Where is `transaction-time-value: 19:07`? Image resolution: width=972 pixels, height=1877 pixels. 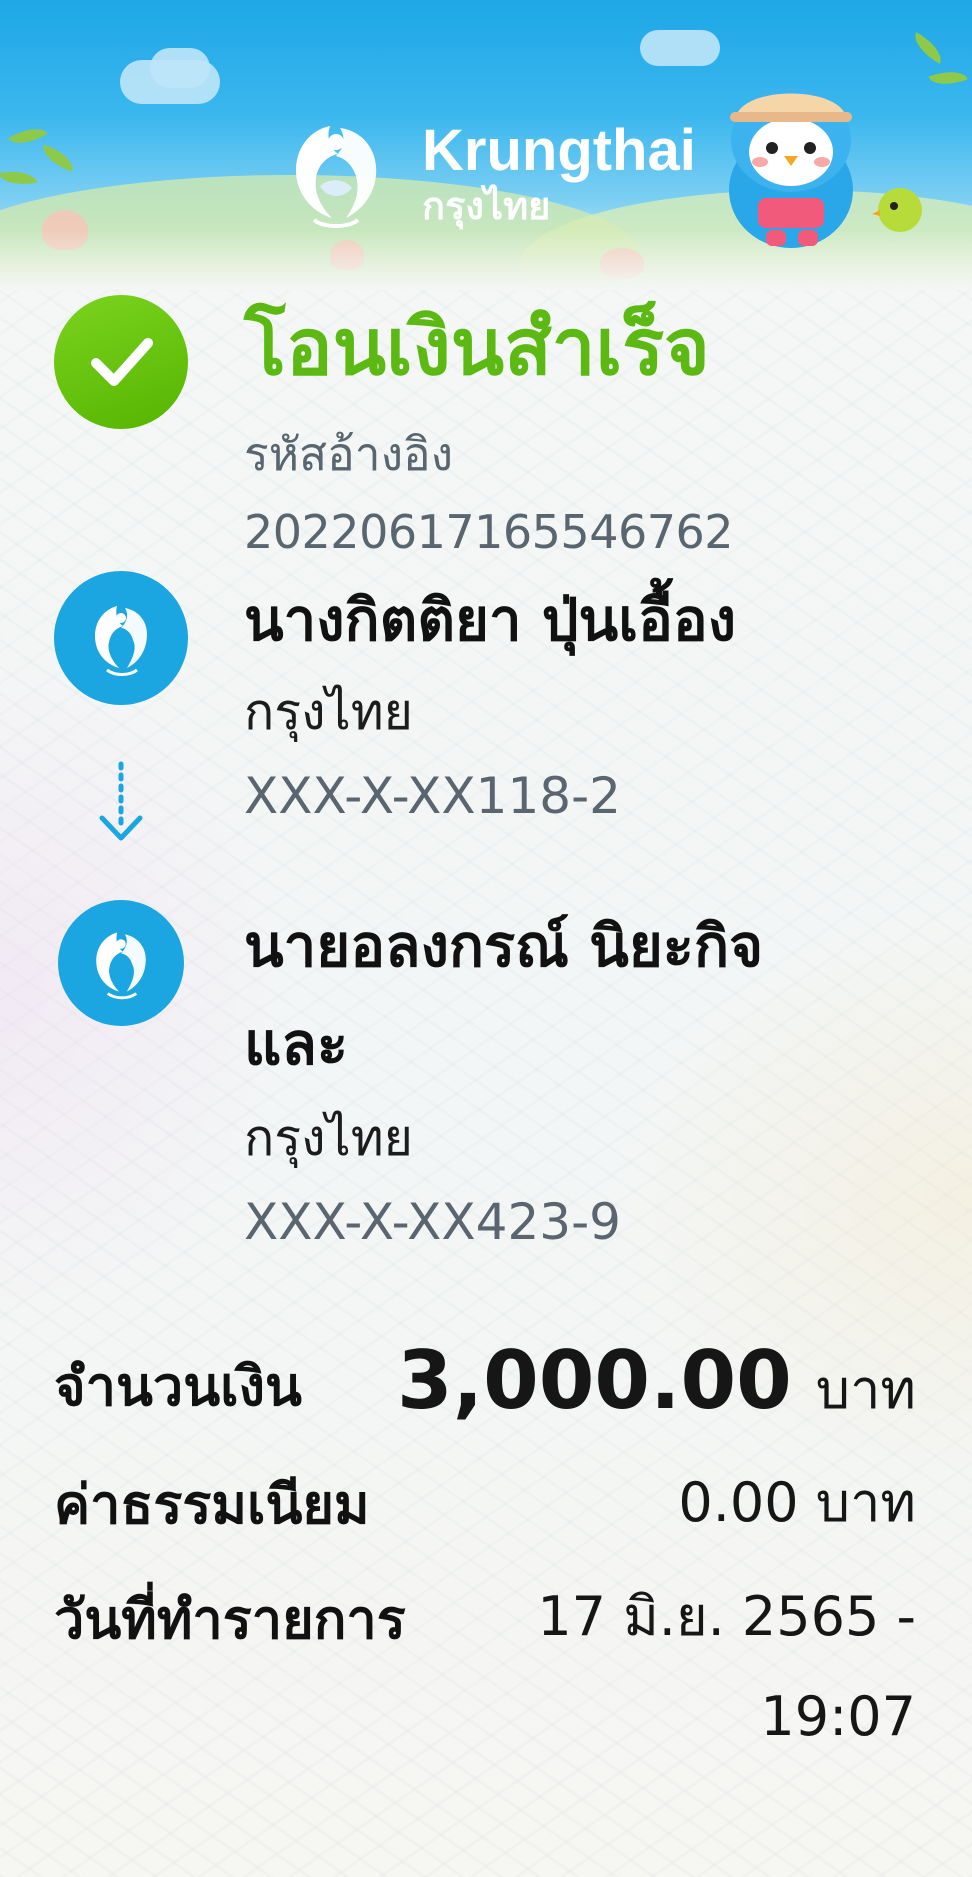
transaction-time-value: 19:07 is located at coordinates (838, 1716).